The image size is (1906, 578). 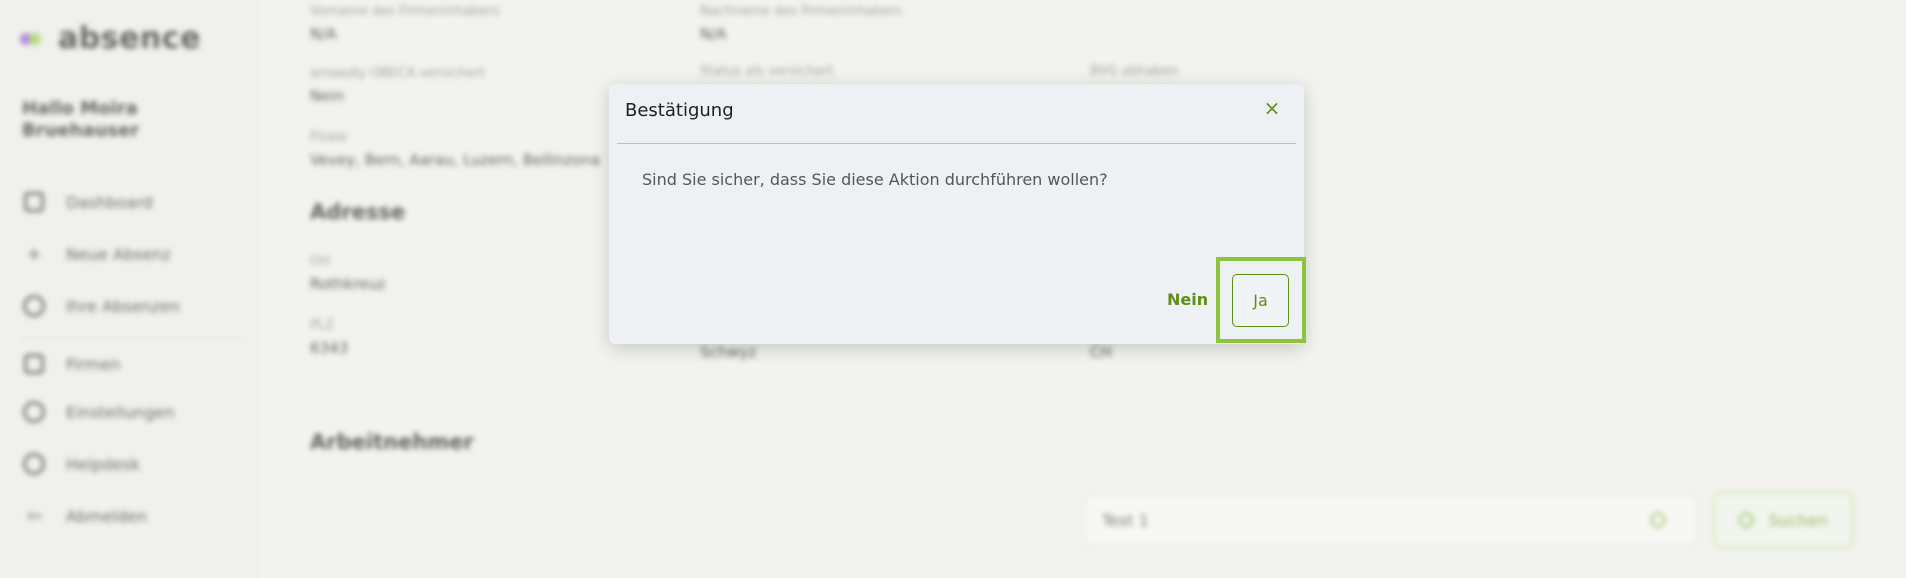 What do you see at coordinates (956, 143) in the screenshot?
I see `dialog-divider` at bounding box center [956, 143].